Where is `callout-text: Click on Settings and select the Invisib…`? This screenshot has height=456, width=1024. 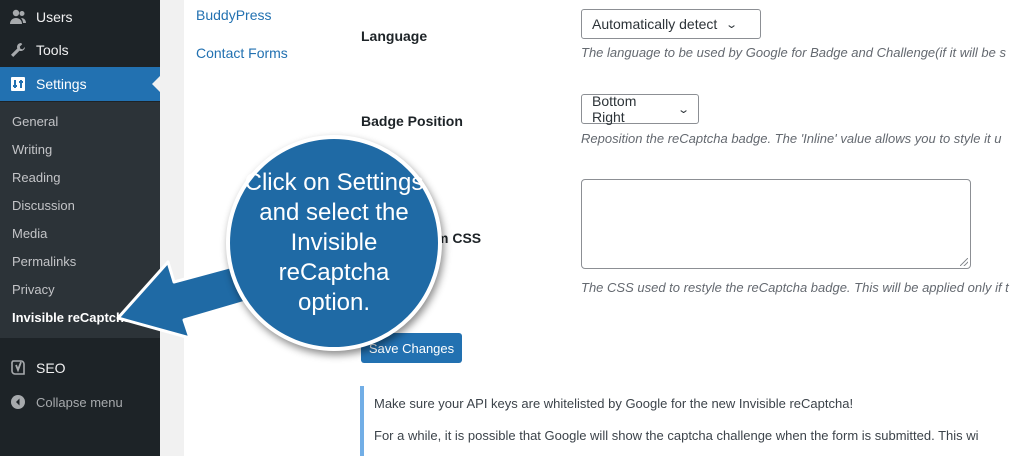
callout-text: Click on Settings and select the Invisib… is located at coordinates (334, 242).